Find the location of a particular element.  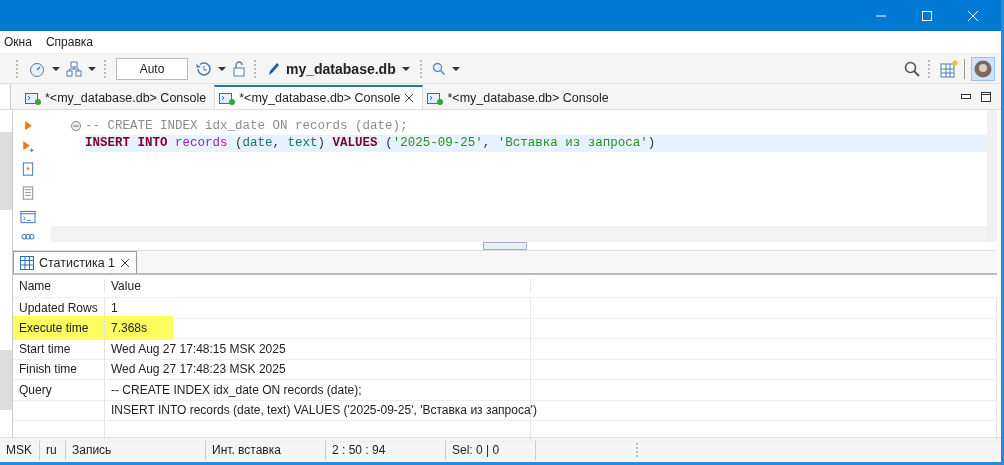

perspective-button is located at coordinates (983, 68).